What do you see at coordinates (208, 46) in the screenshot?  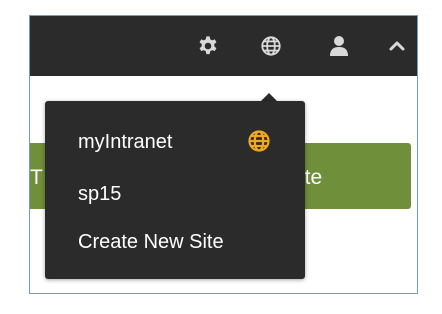 I see `gear-icon` at bounding box center [208, 46].